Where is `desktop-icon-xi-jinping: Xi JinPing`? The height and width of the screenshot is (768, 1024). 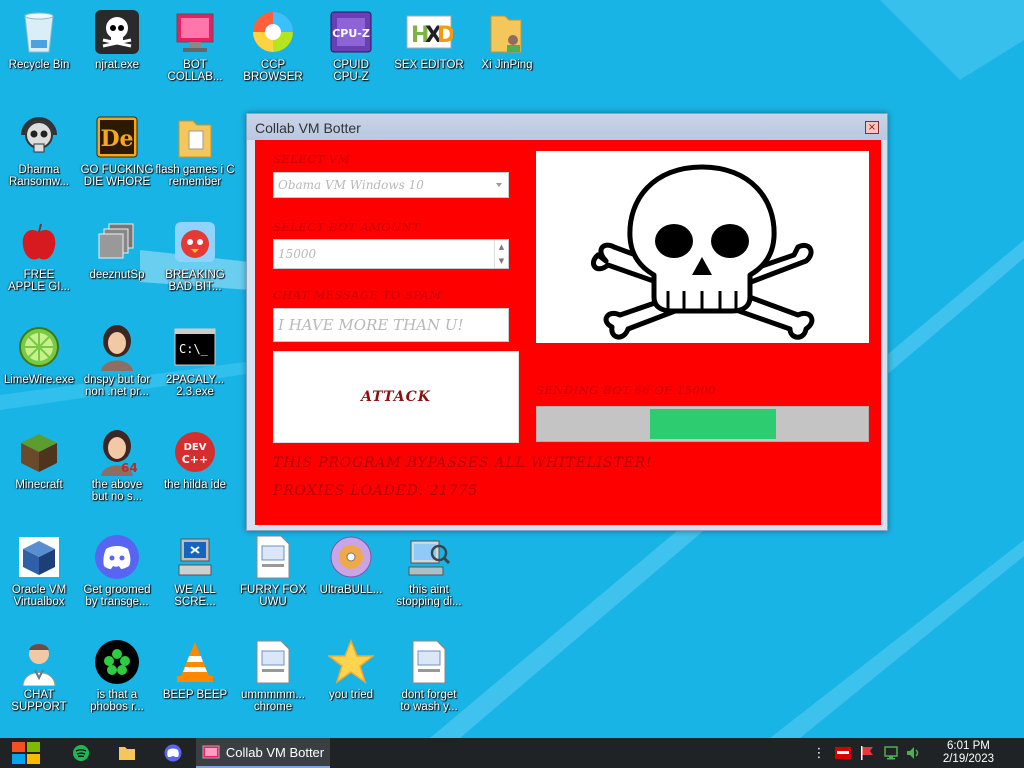 desktop-icon-xi-jinping: Xi JinPing is located at coordinates (507, 48).